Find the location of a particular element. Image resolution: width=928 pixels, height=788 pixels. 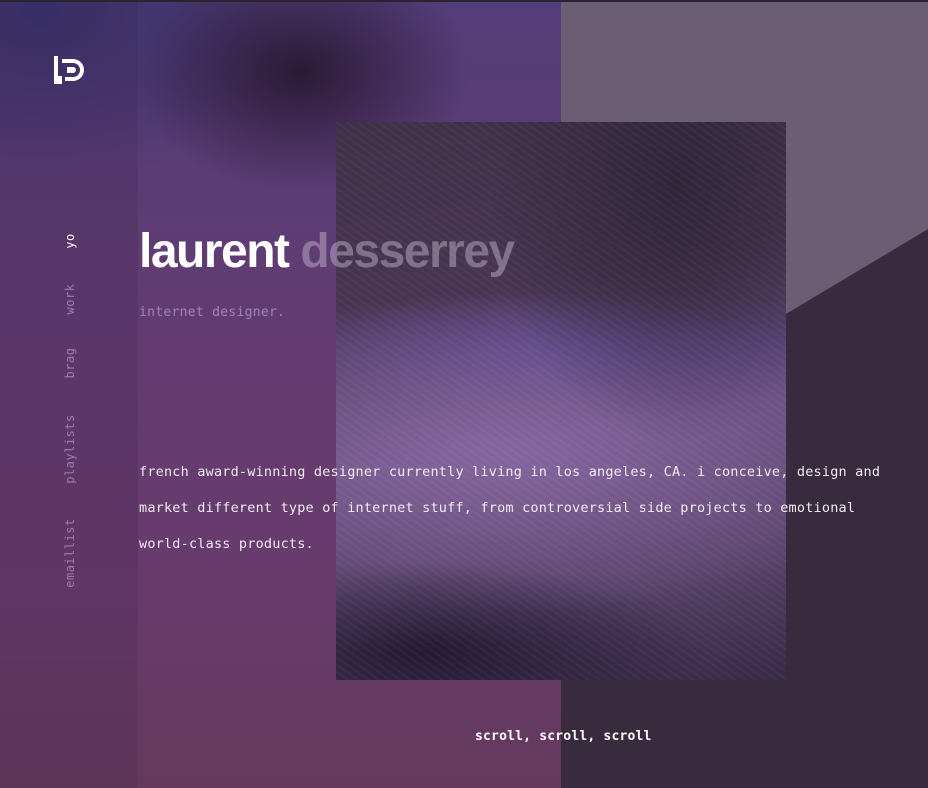

page-title: laurent desserrey is located at coordinates (327, 251).